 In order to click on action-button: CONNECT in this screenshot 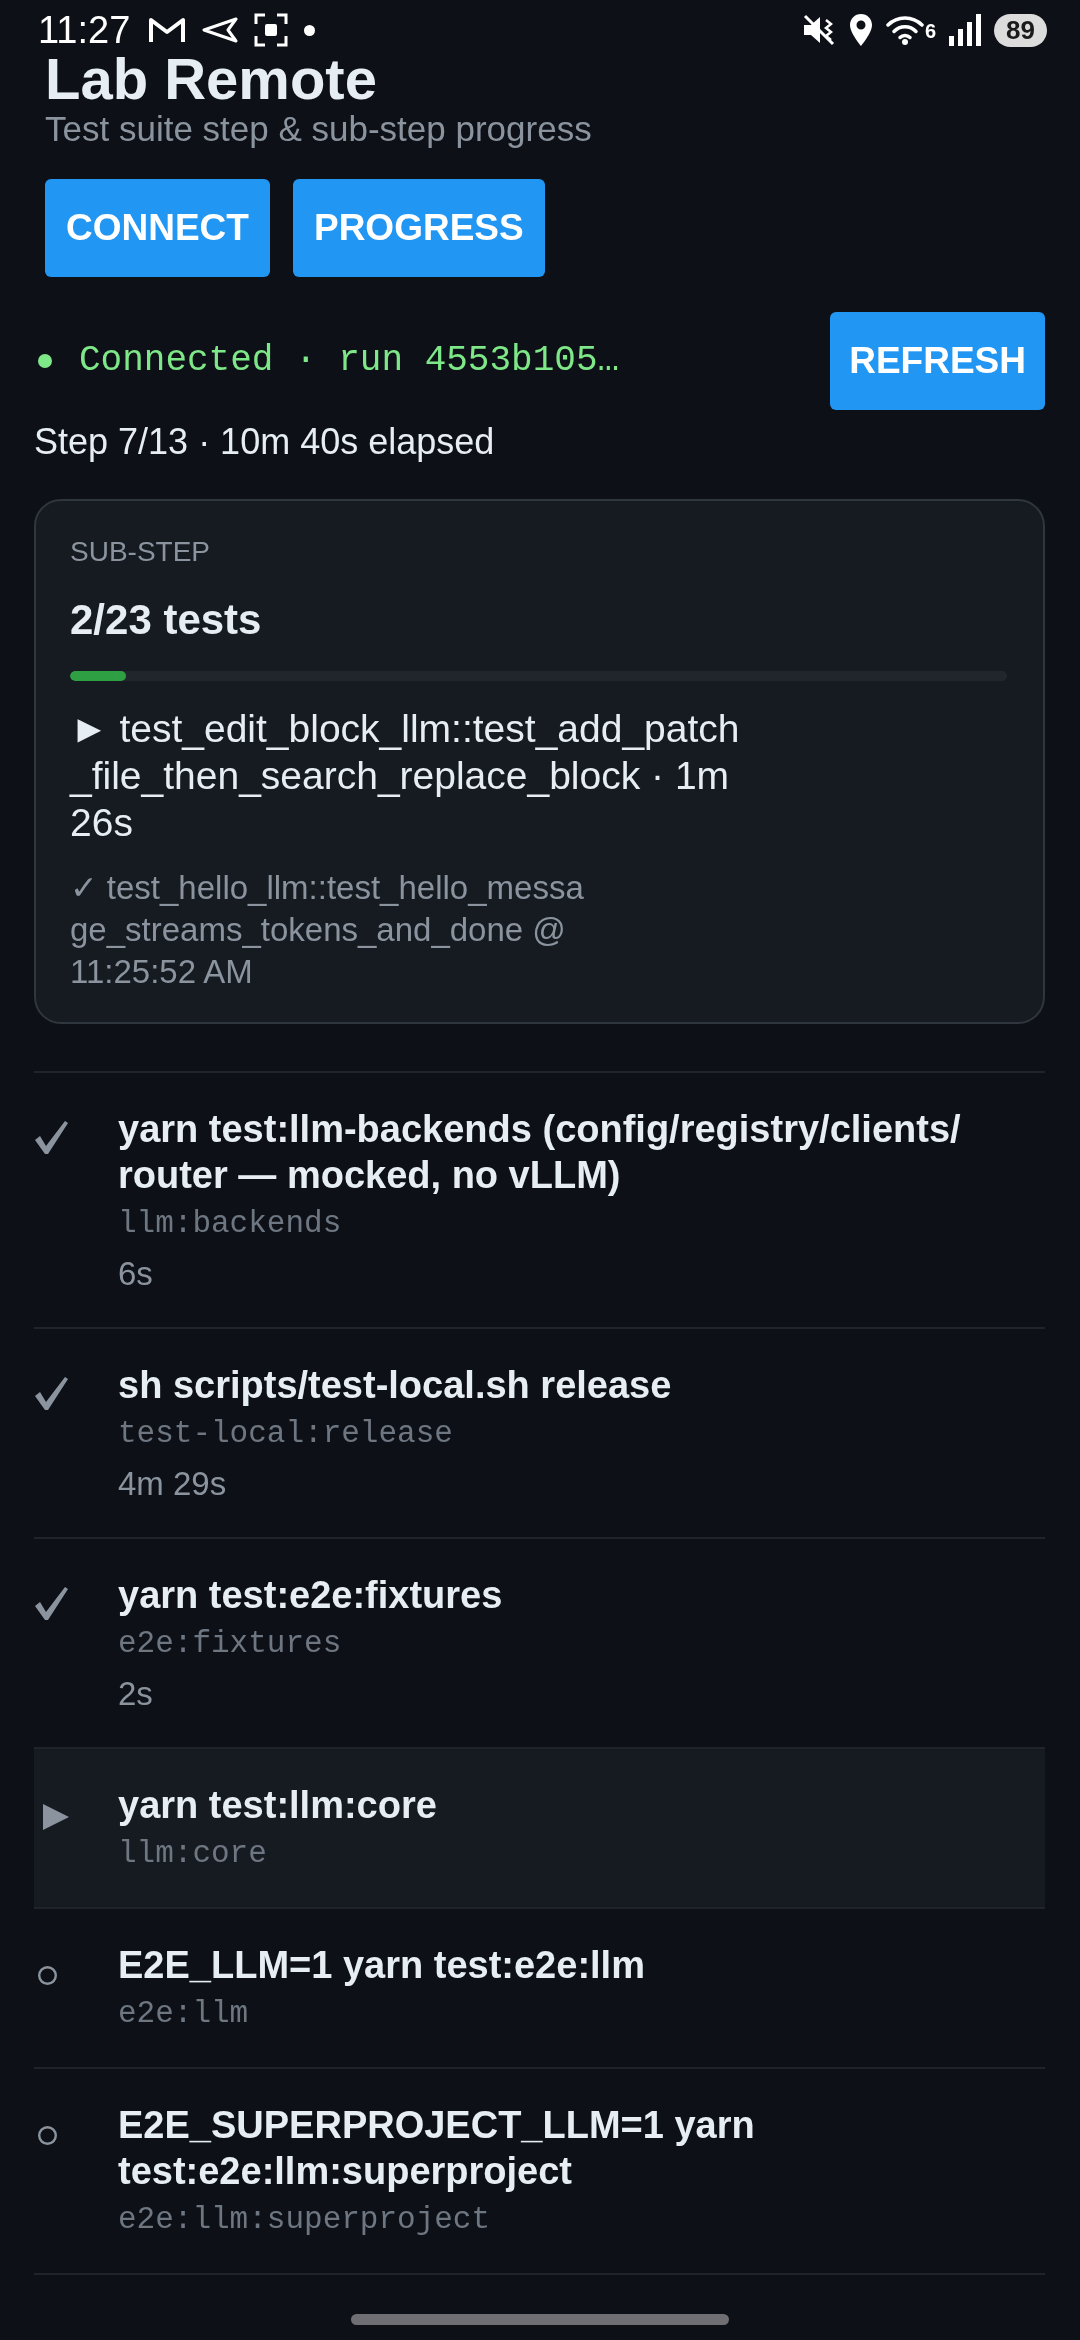, I will do `click(157, 228)`.